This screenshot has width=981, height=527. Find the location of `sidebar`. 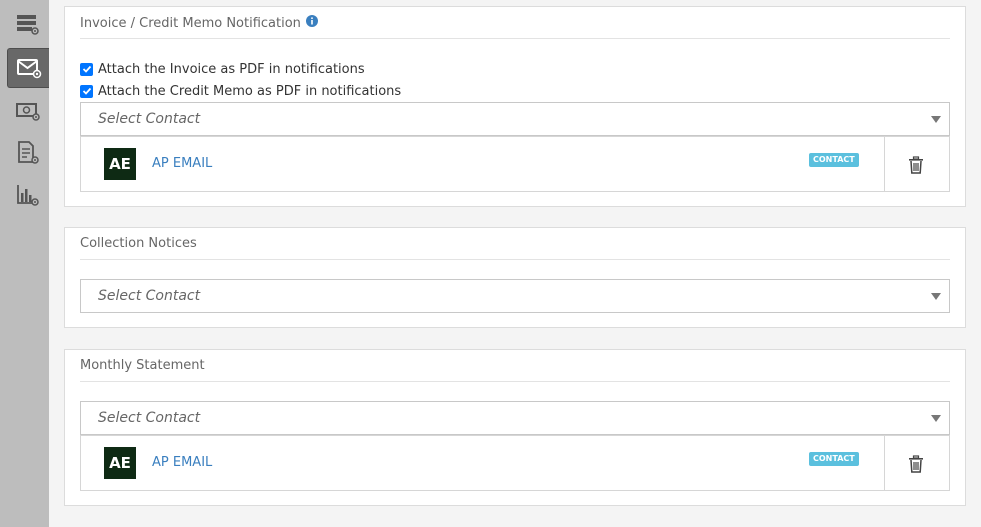

sidebar is located at coordinates (24, 263).